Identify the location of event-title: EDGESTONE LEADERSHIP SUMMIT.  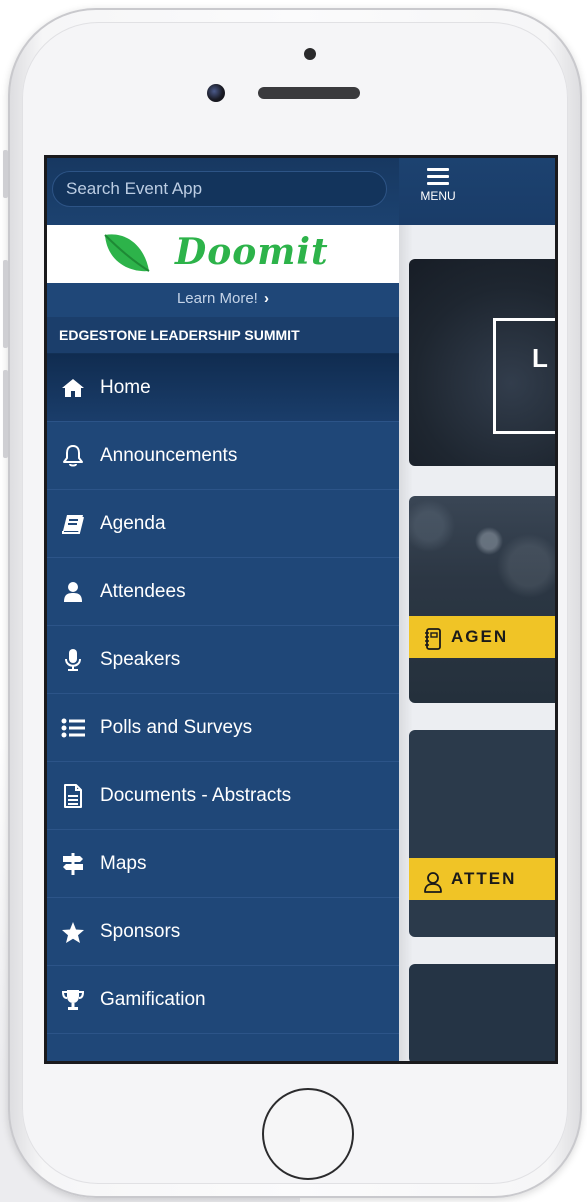
(223, 335).